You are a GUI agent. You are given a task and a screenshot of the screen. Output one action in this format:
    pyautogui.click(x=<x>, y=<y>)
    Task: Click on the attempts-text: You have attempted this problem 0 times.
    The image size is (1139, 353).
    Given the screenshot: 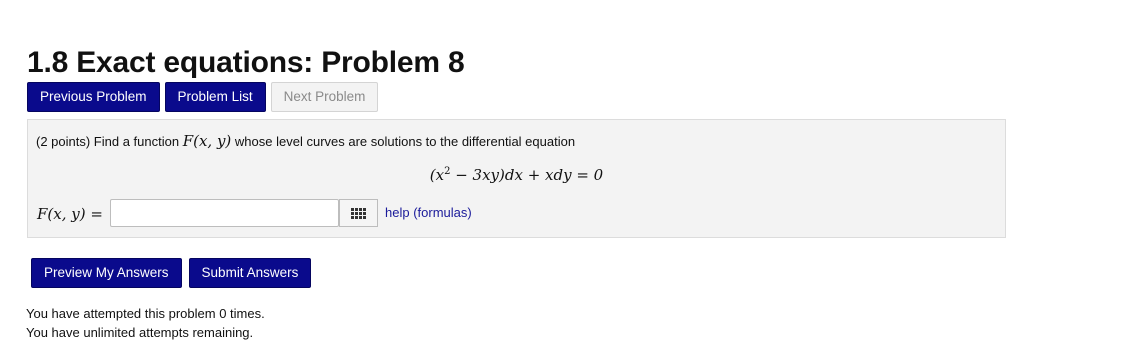 What is the action you would take?
    pyautogui.click(x=145, y=313)
    